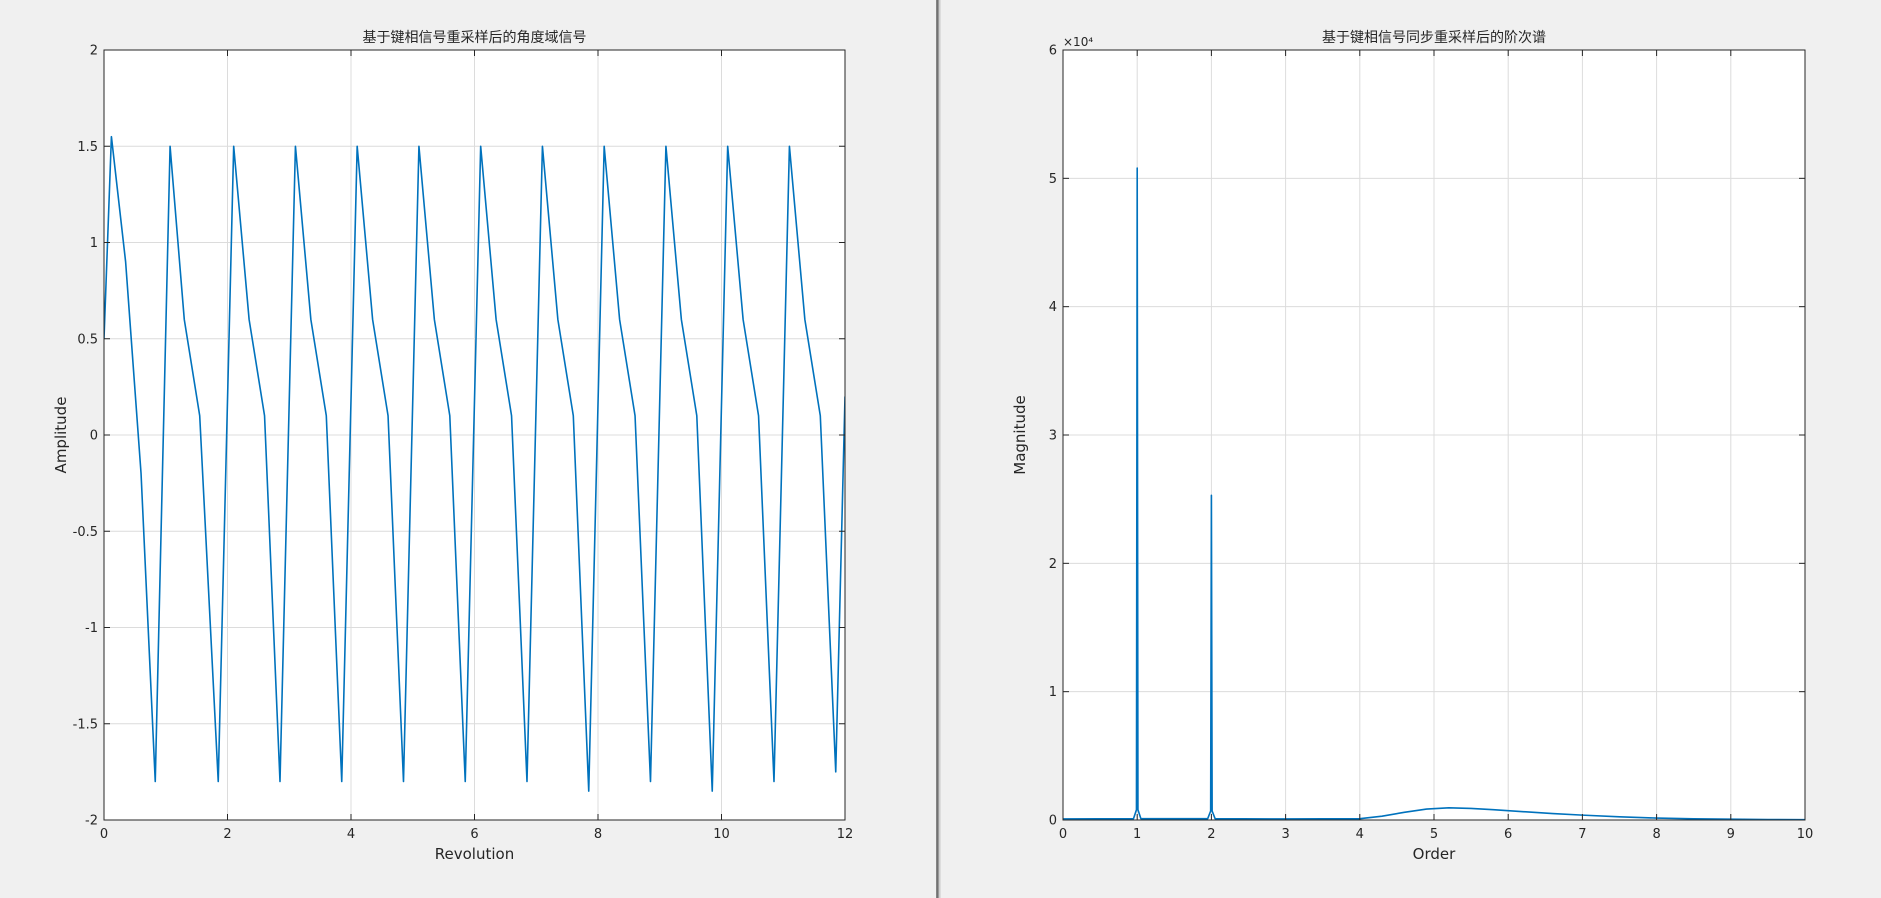  I want to click on y-tick-label: -2, so click(91, 821).